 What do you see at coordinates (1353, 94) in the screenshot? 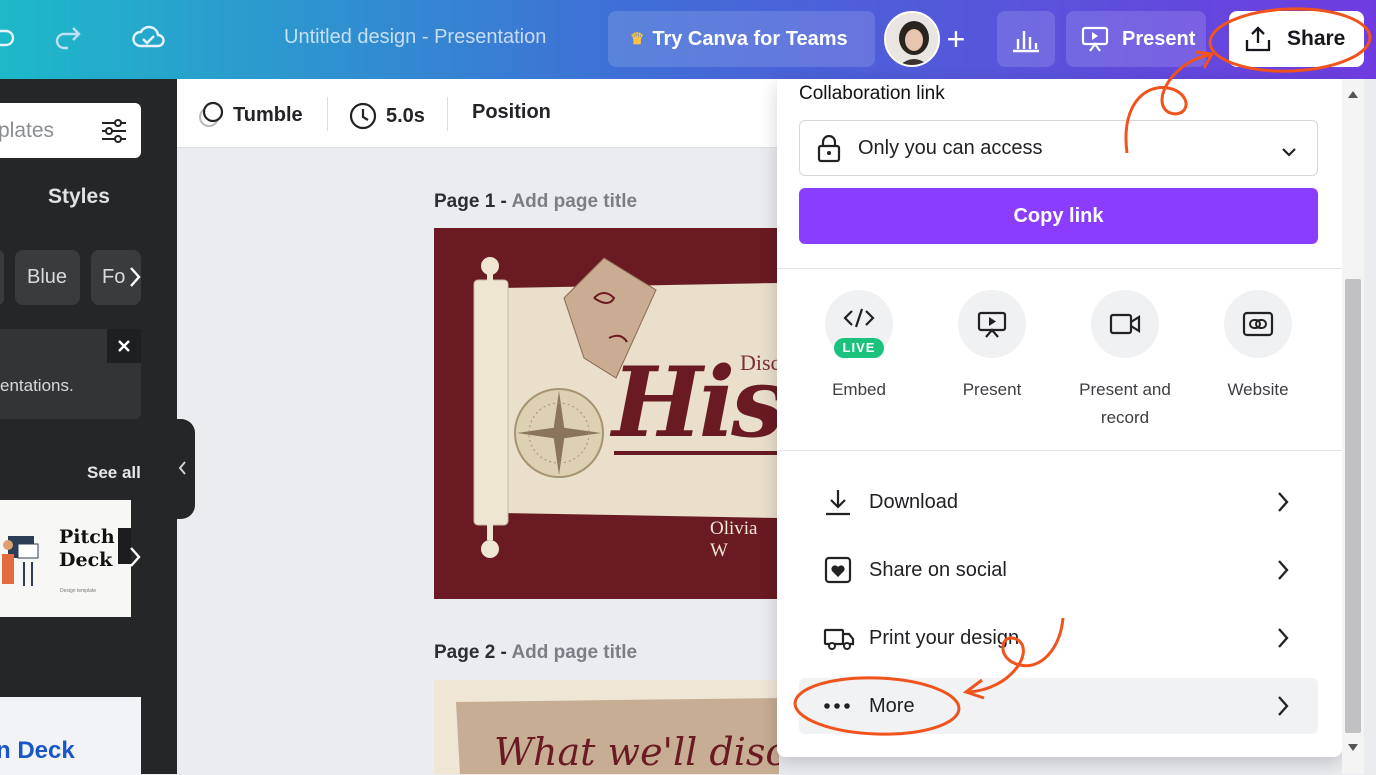
I see `scroll-up-icon` at bounding box center [1353, 94].